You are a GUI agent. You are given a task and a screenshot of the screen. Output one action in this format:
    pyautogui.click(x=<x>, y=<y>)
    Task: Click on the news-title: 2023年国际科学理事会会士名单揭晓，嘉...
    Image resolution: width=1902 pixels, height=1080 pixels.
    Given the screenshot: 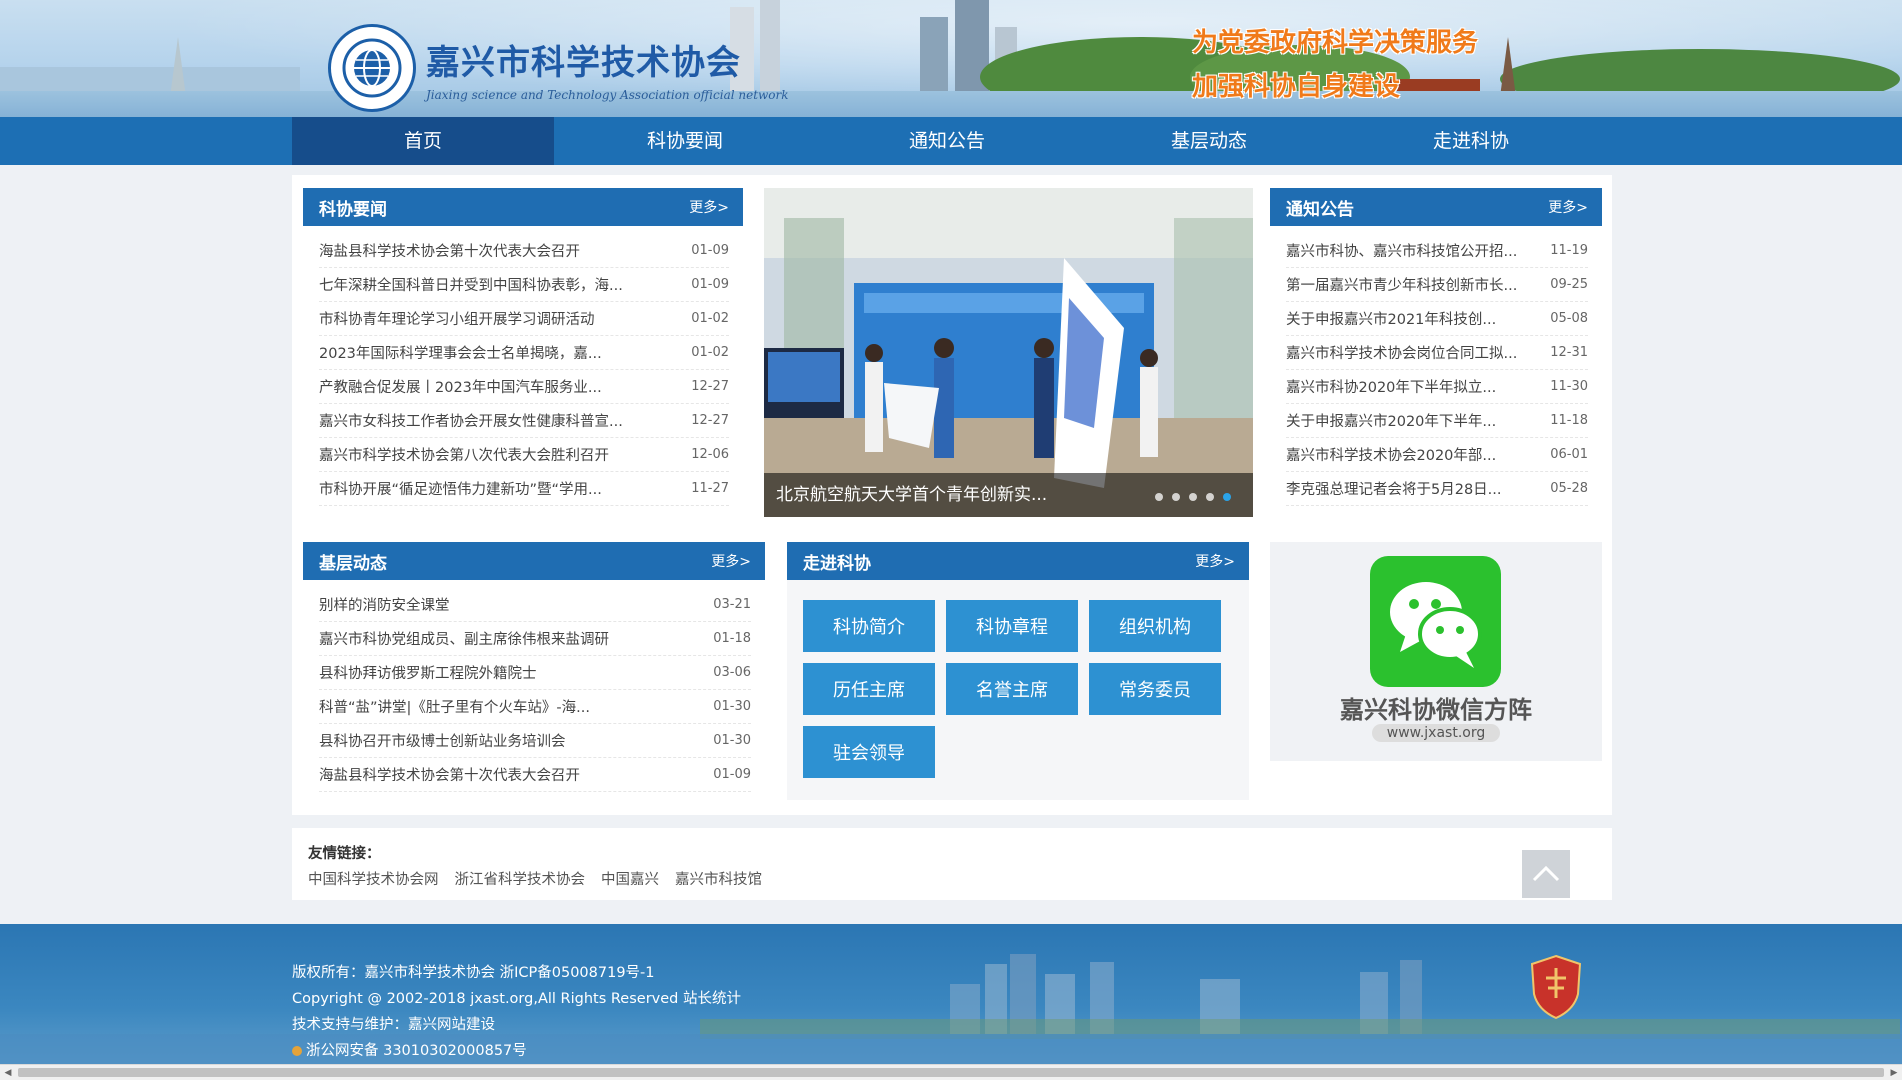 What is the action you would take?
    pyautogui.click(x=460, y=352)
    